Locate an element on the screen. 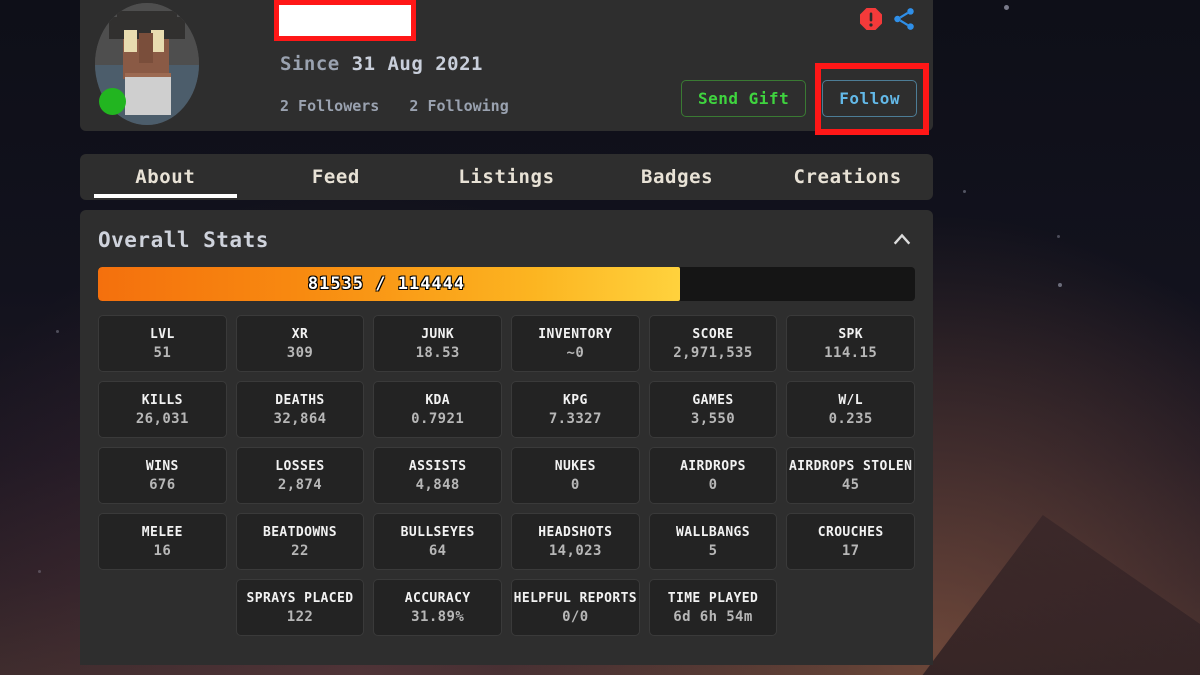 Image resolution: width=1200 pixels, height=675 pixels. stat-card-label: HELPFUL REPORTS is located at coordinates (575, 598).